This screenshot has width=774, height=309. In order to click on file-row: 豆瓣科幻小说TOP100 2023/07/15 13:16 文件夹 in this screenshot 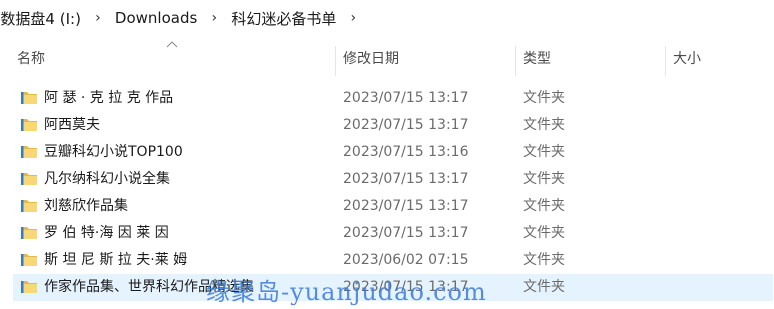, I will do `click(387, 152)`.